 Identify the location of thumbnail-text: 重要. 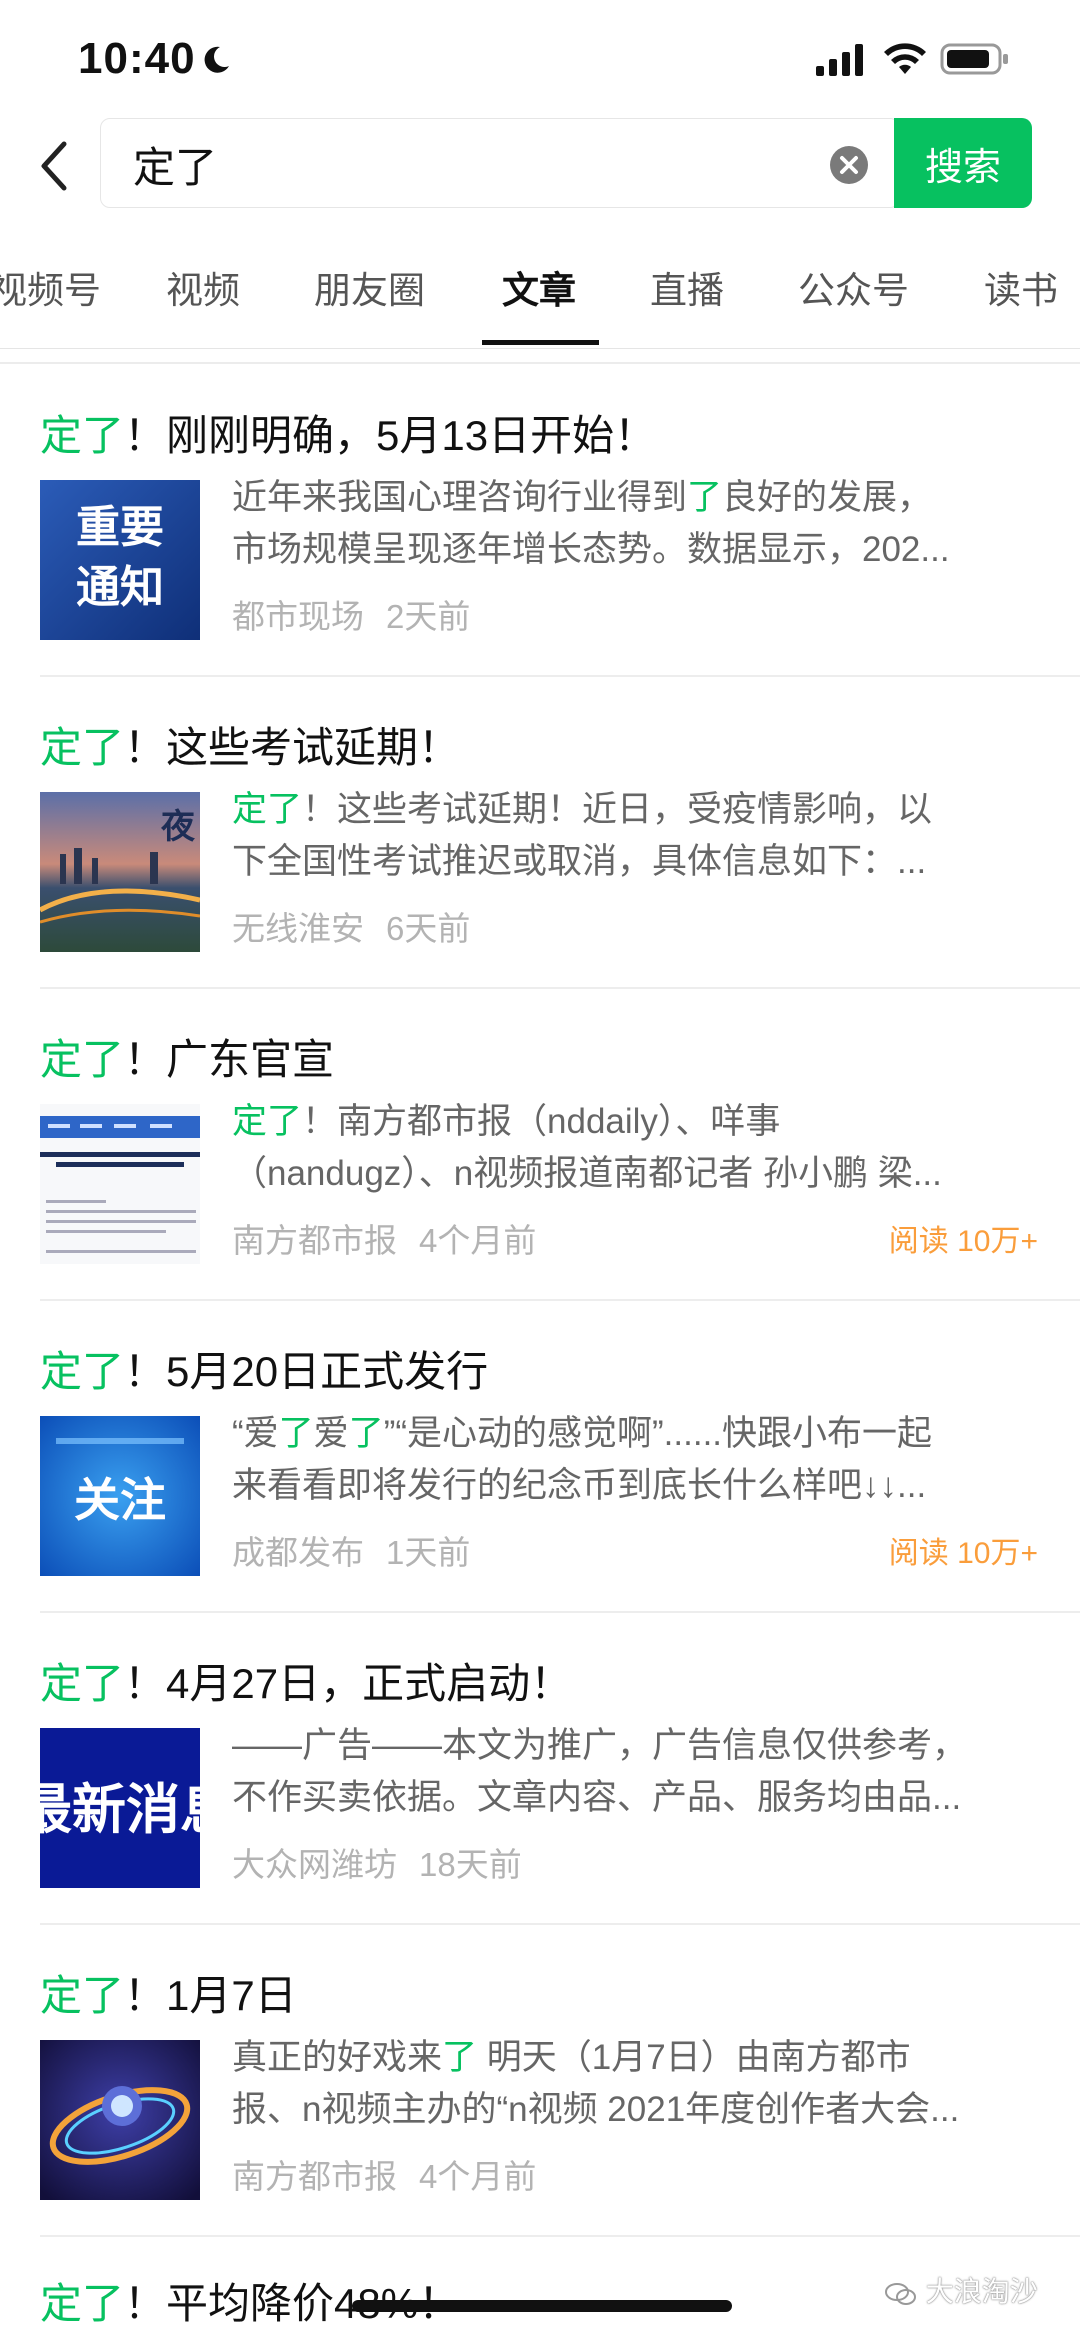
(120, 527).